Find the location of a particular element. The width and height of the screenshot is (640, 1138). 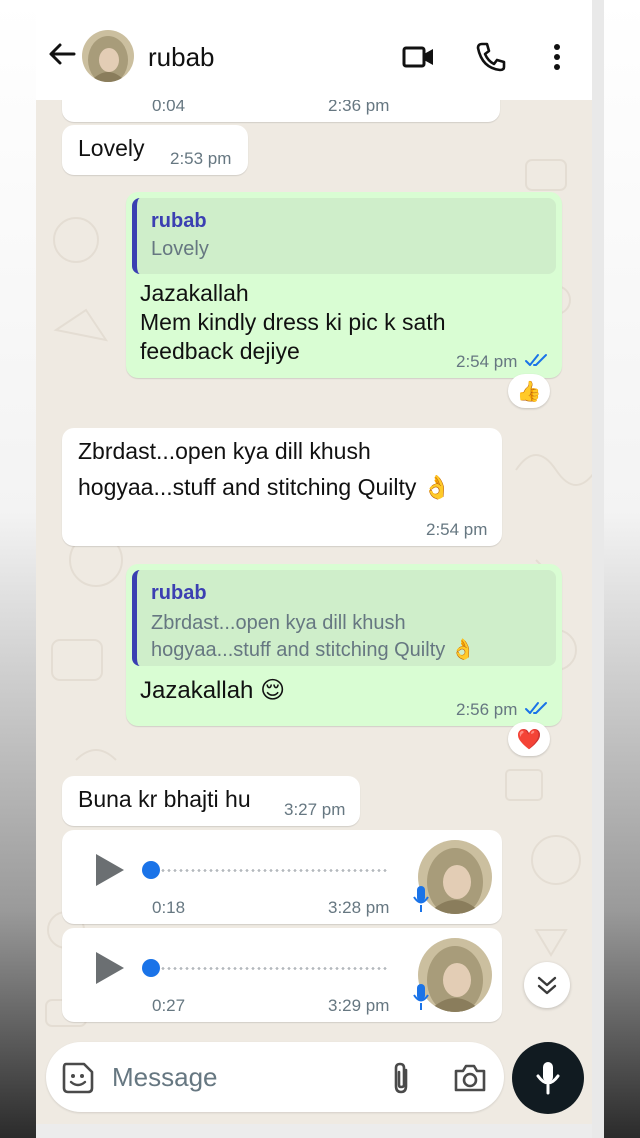

contact-avatar is located at coordinates (108, 56).